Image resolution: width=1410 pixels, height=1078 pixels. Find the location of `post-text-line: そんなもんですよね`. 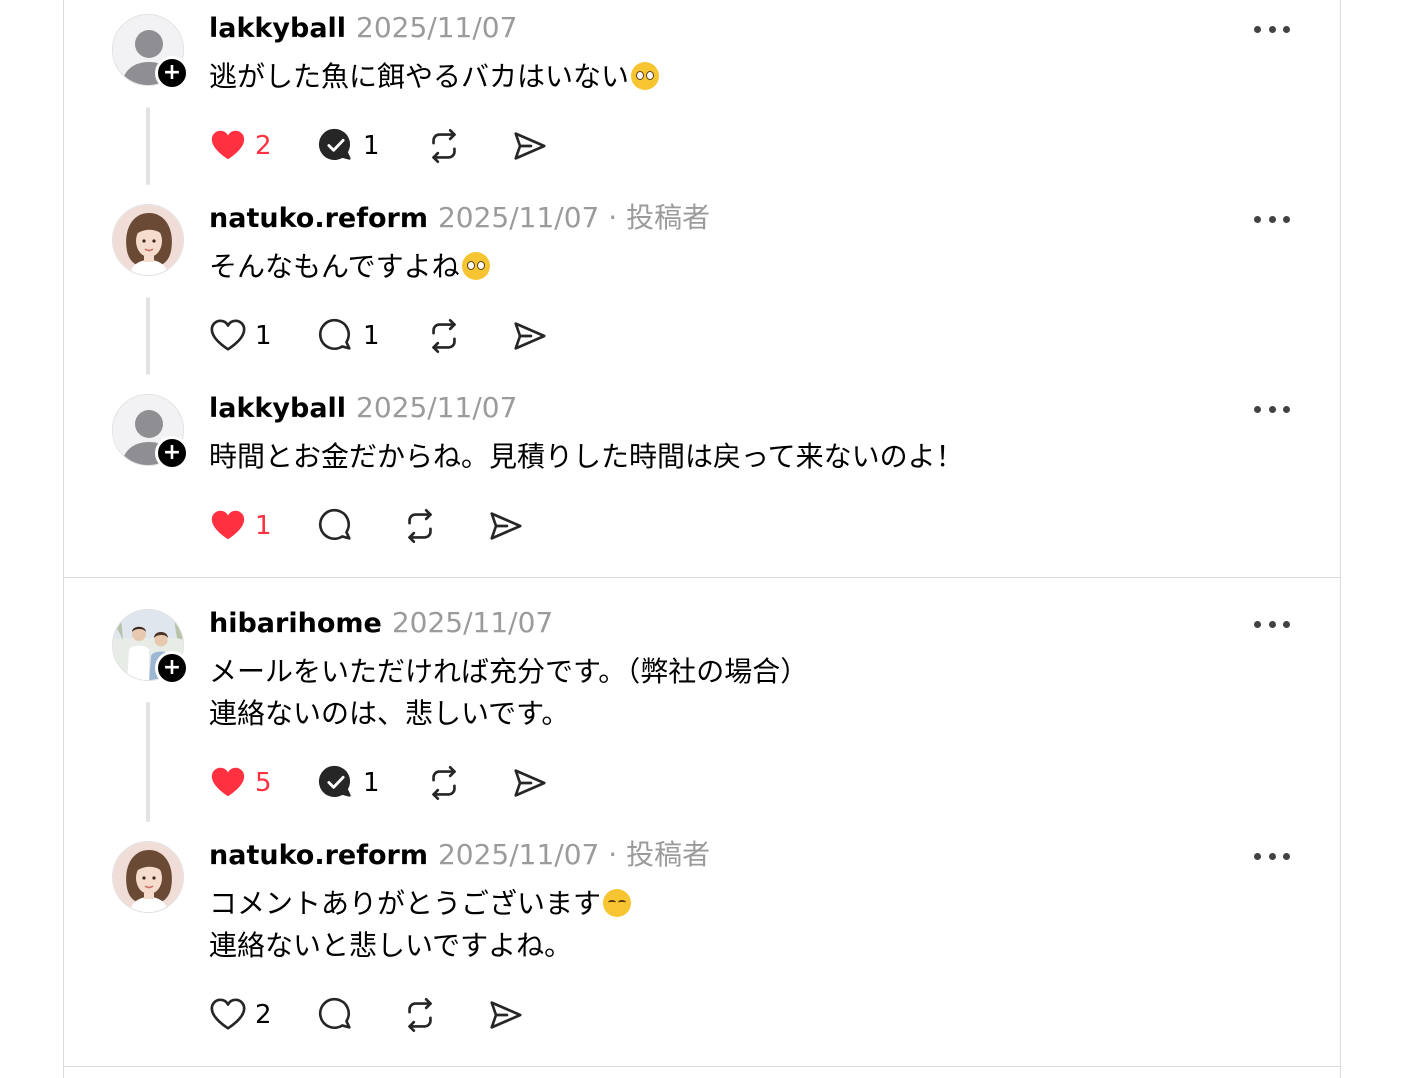

post-text-line: そんなもんですよね is located at coordinates (334, 266).